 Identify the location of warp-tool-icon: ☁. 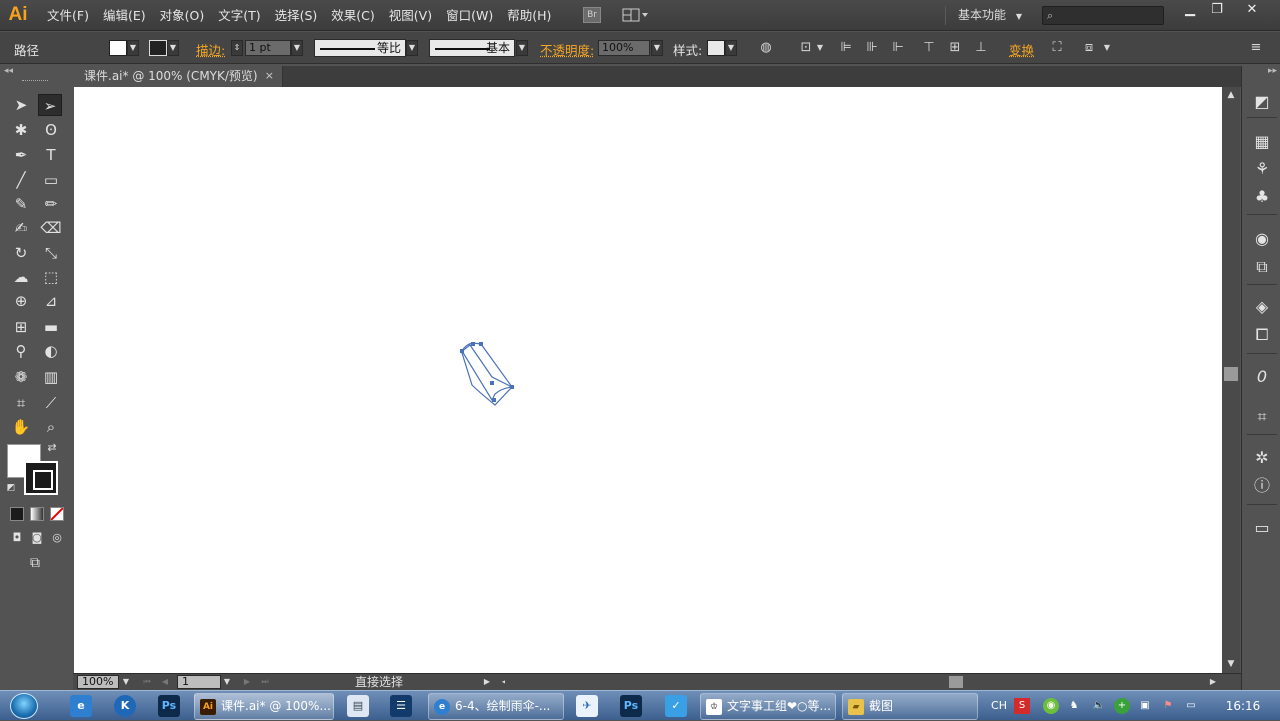
(21, 277).